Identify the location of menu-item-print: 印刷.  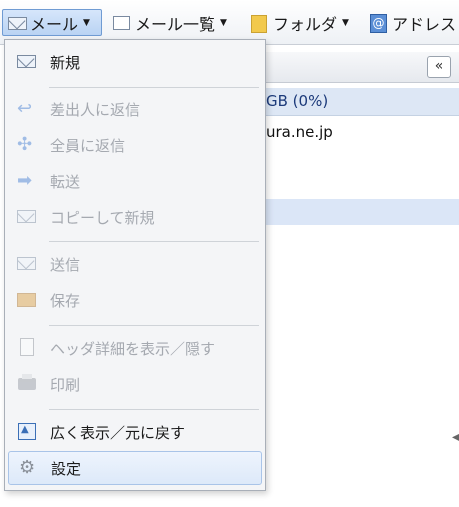
(135, 384).